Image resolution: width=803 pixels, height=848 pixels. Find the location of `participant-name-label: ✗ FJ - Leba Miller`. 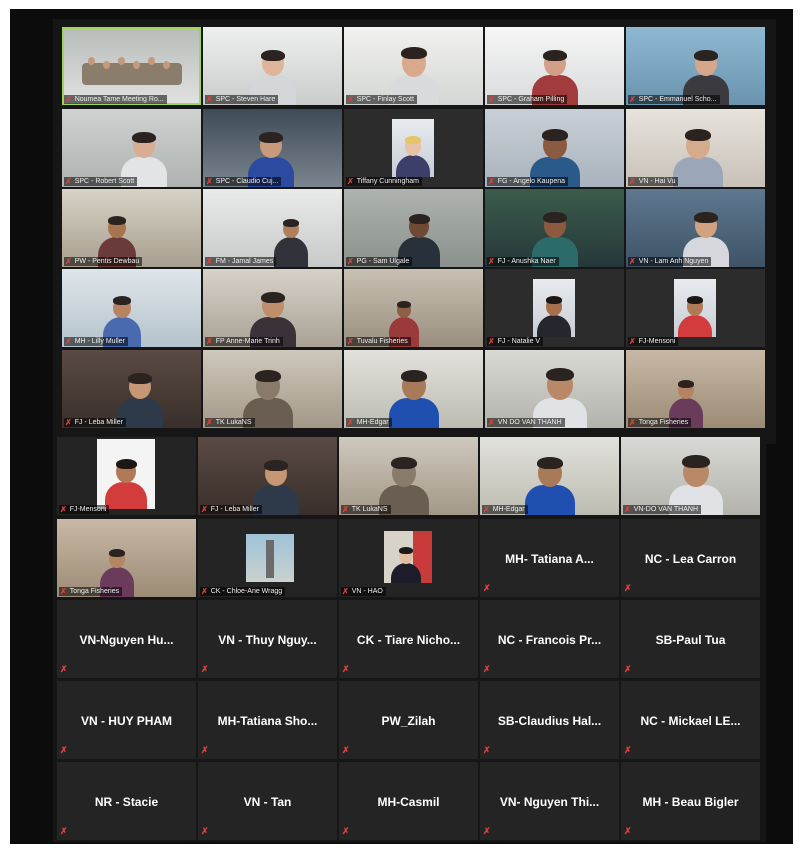

participant-name-label: ✗ FJ - Leba Miller is located at coordinates (95, 422).